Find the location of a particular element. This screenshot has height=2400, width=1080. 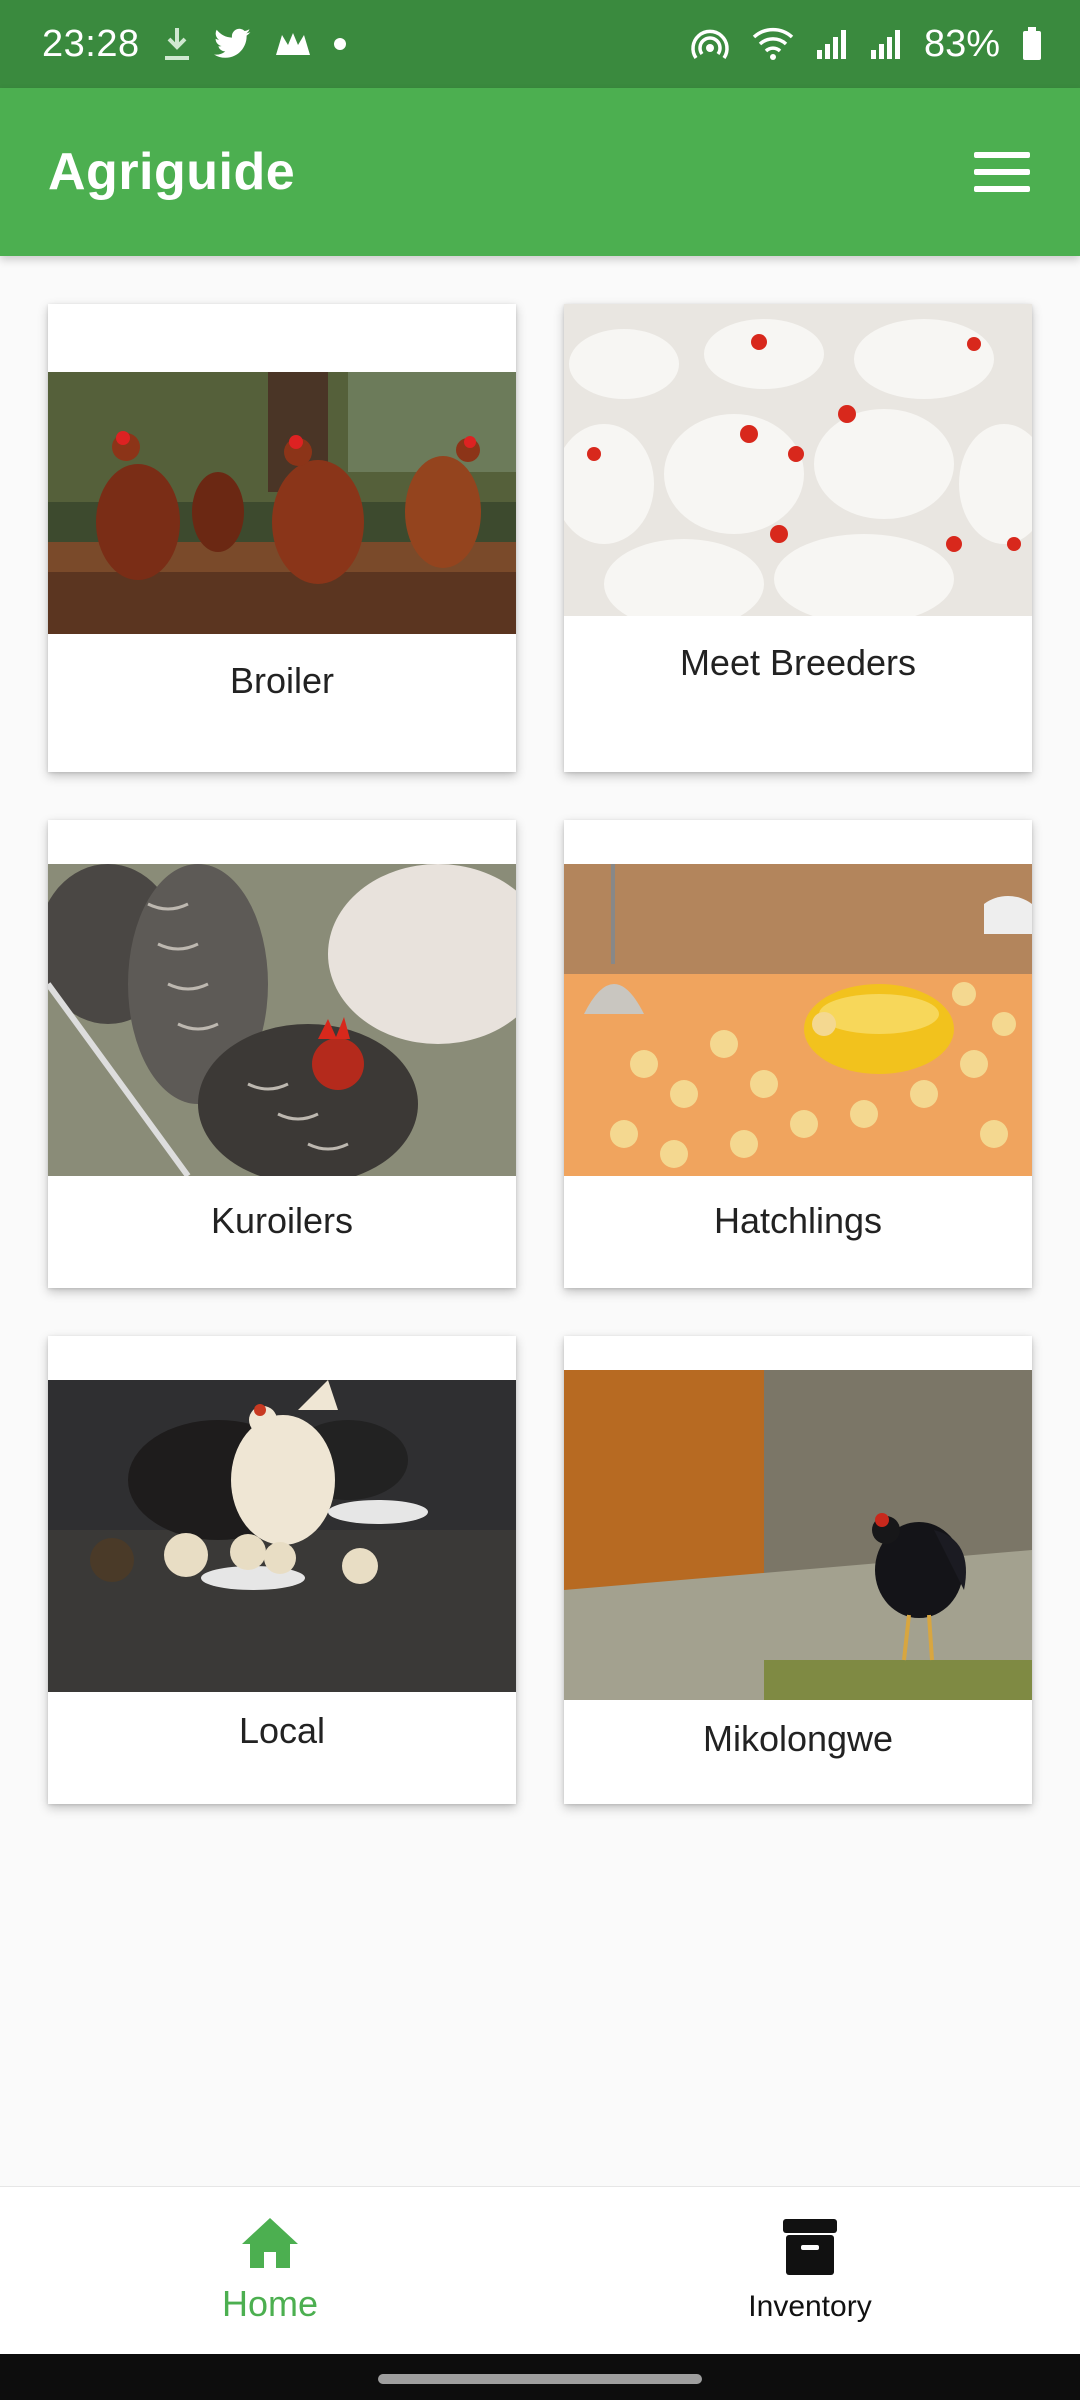

archive-icon is located at coordinates (810, 2249).